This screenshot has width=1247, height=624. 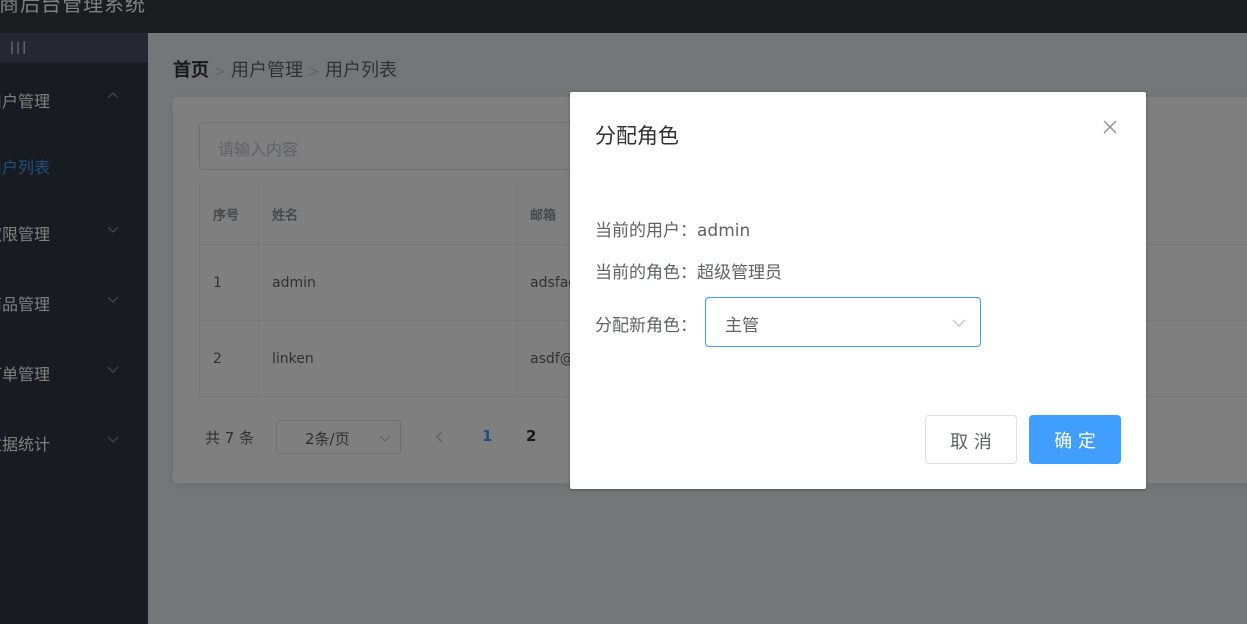 I want to click on close-icon, so click(x=1110, y=127).